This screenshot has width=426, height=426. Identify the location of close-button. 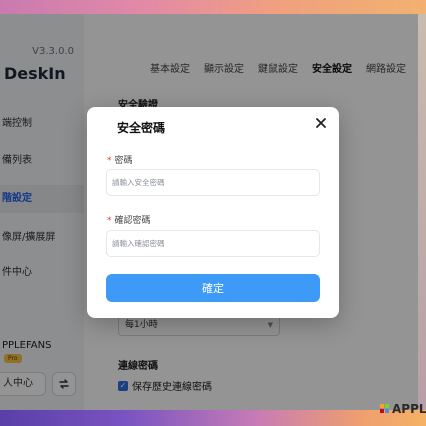
(321, 123).